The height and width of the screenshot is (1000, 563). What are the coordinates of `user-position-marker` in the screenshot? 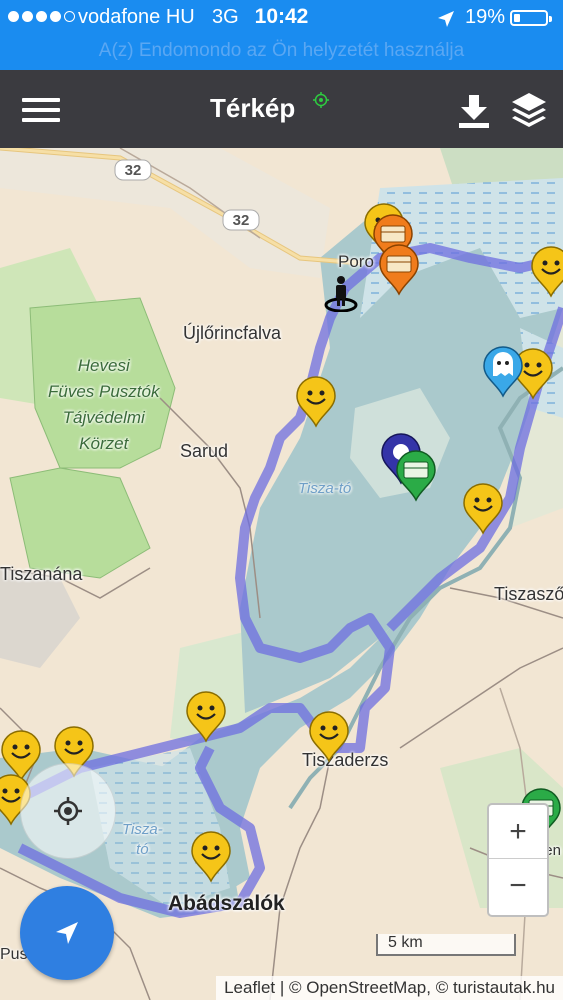 It's located at (341, 294).